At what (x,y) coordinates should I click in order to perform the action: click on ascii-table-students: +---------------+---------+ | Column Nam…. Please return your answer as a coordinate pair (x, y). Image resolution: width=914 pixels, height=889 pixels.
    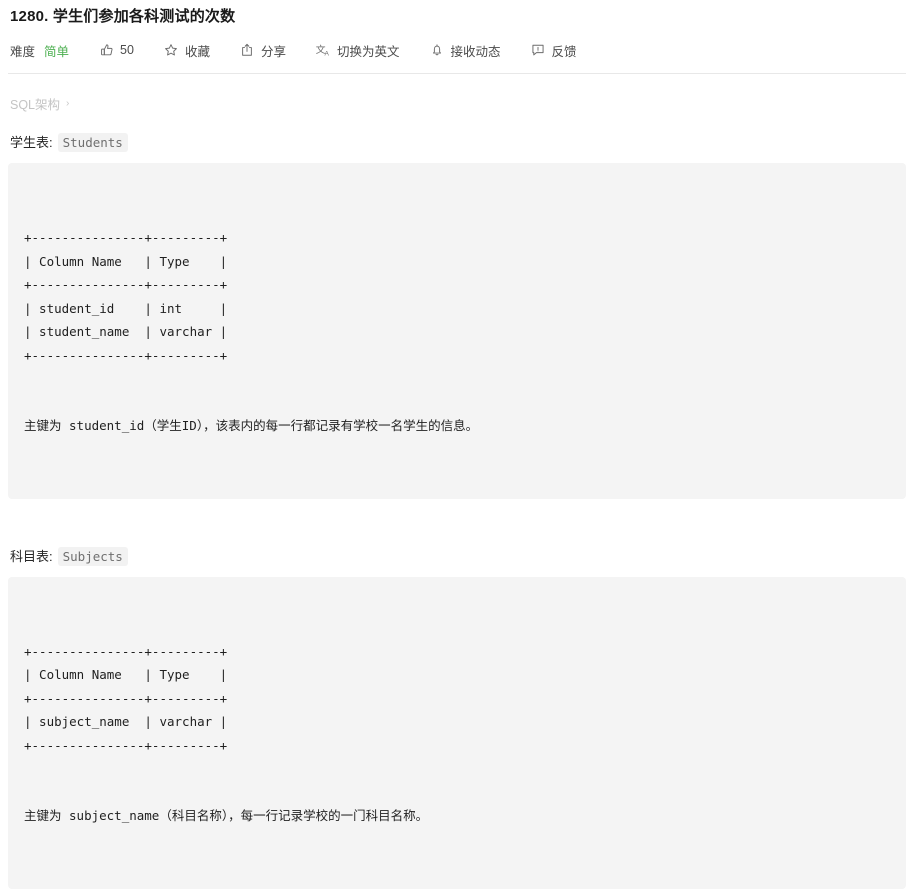
    Looking at the image, I should click on (126, 296).